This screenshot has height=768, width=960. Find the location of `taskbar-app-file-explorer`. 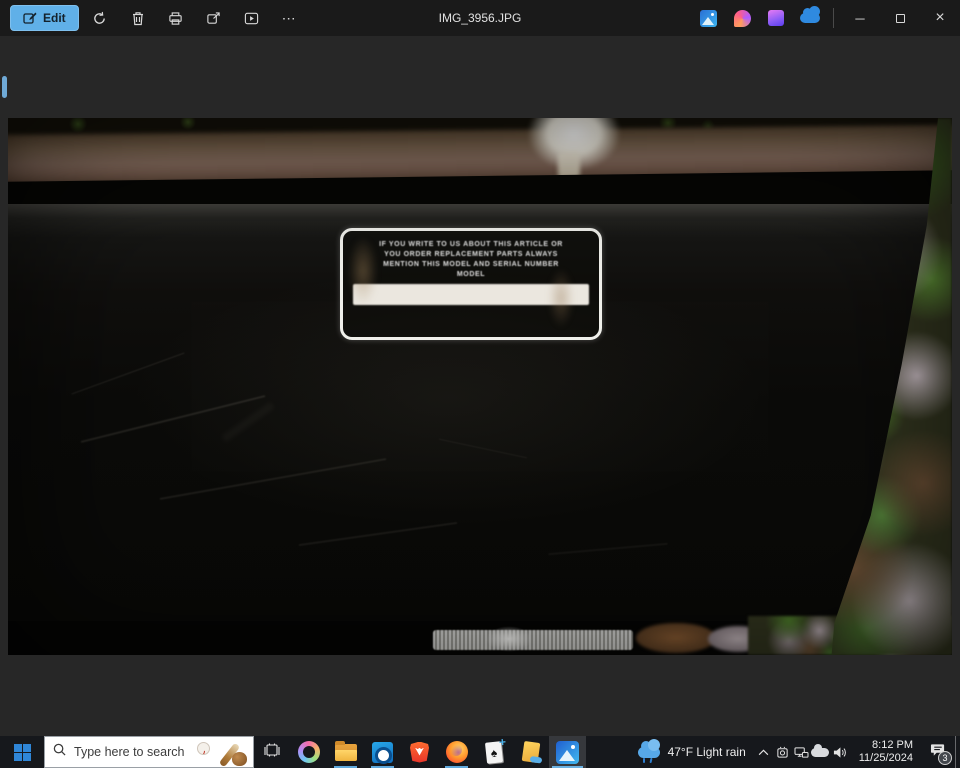

taskbar-app-file-explorer is located at coordinates (345, 752).